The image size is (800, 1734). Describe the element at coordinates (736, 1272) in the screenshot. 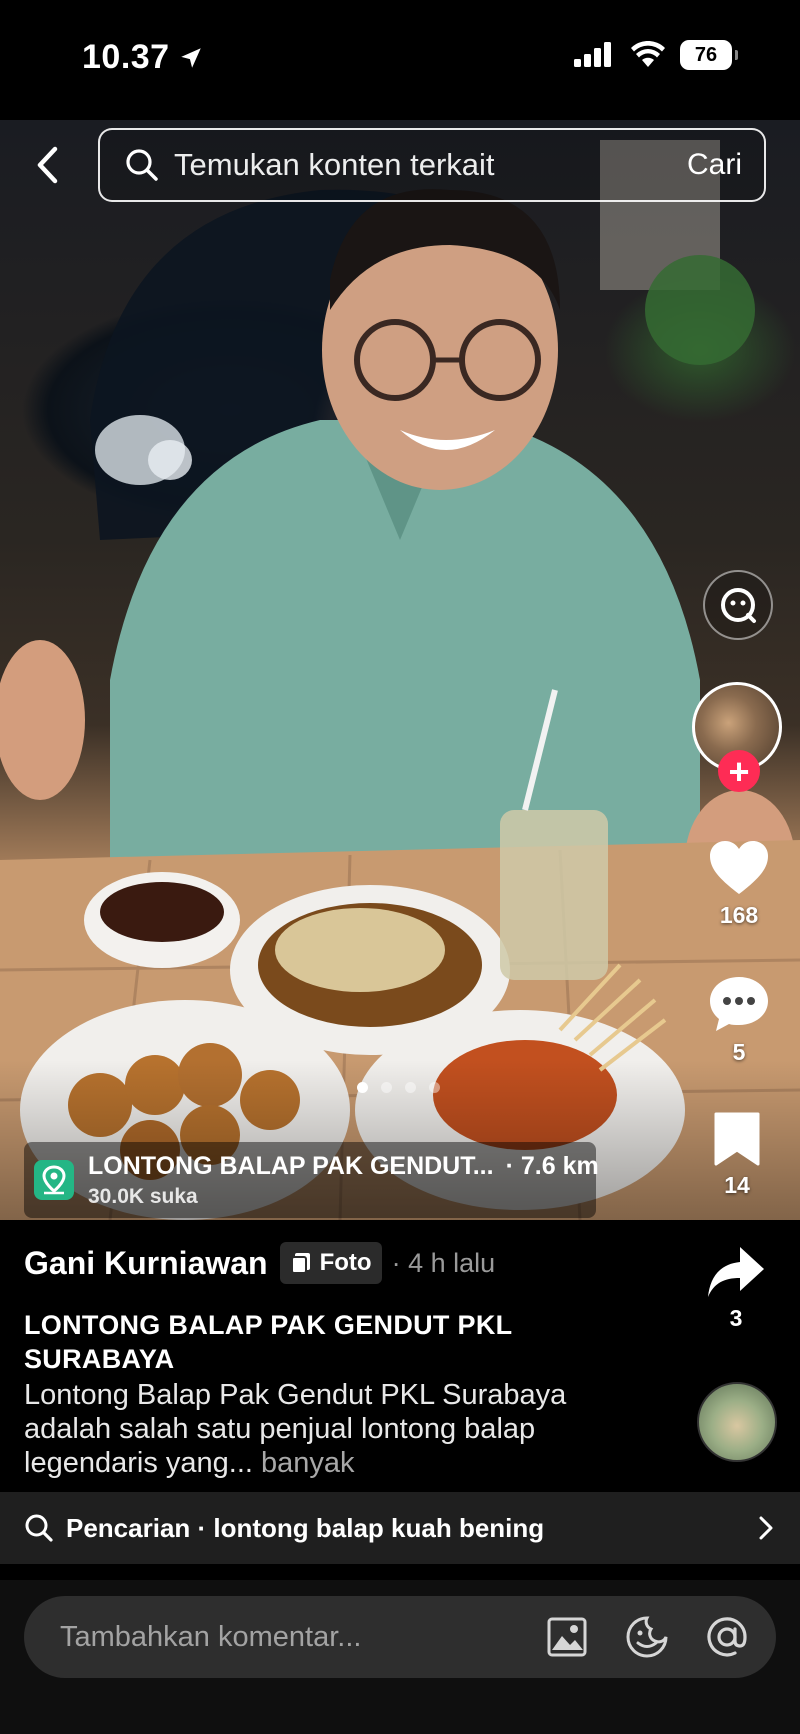

I see `share-arrow-icon` at that location.